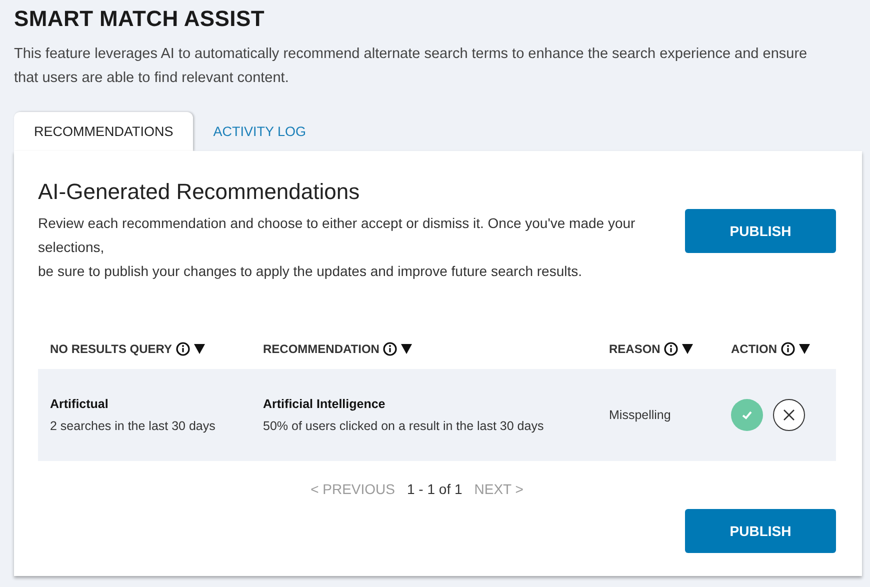 The width and height of the screenshot is (870, 587). I want to click on close-icon, so click(789, 415).